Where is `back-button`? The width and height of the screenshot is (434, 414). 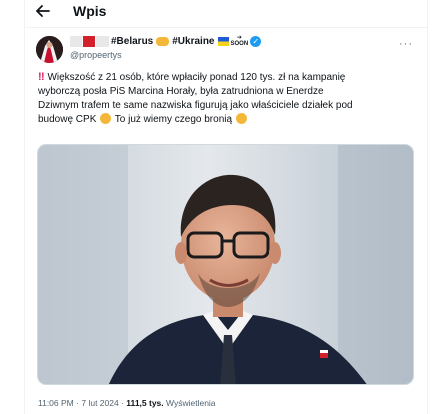 back-button is located at coordinates (43, 11).